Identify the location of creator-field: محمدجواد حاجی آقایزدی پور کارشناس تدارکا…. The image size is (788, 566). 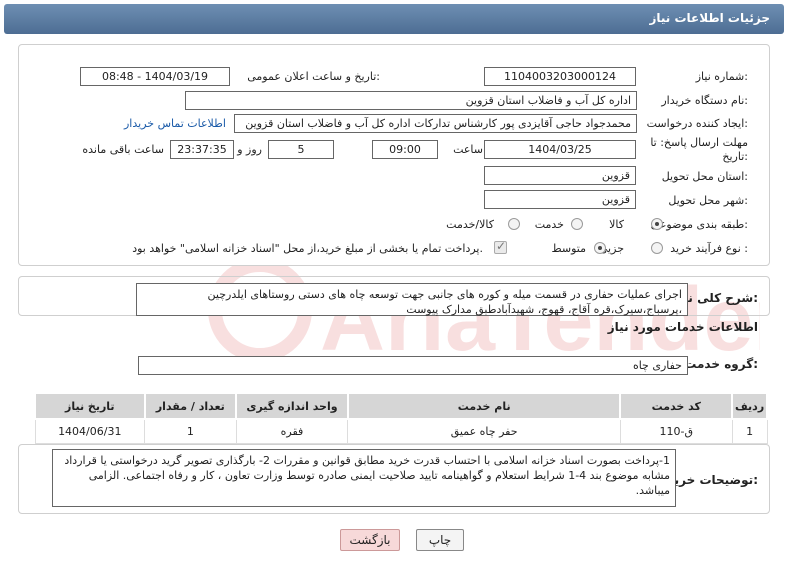
(435, 123).